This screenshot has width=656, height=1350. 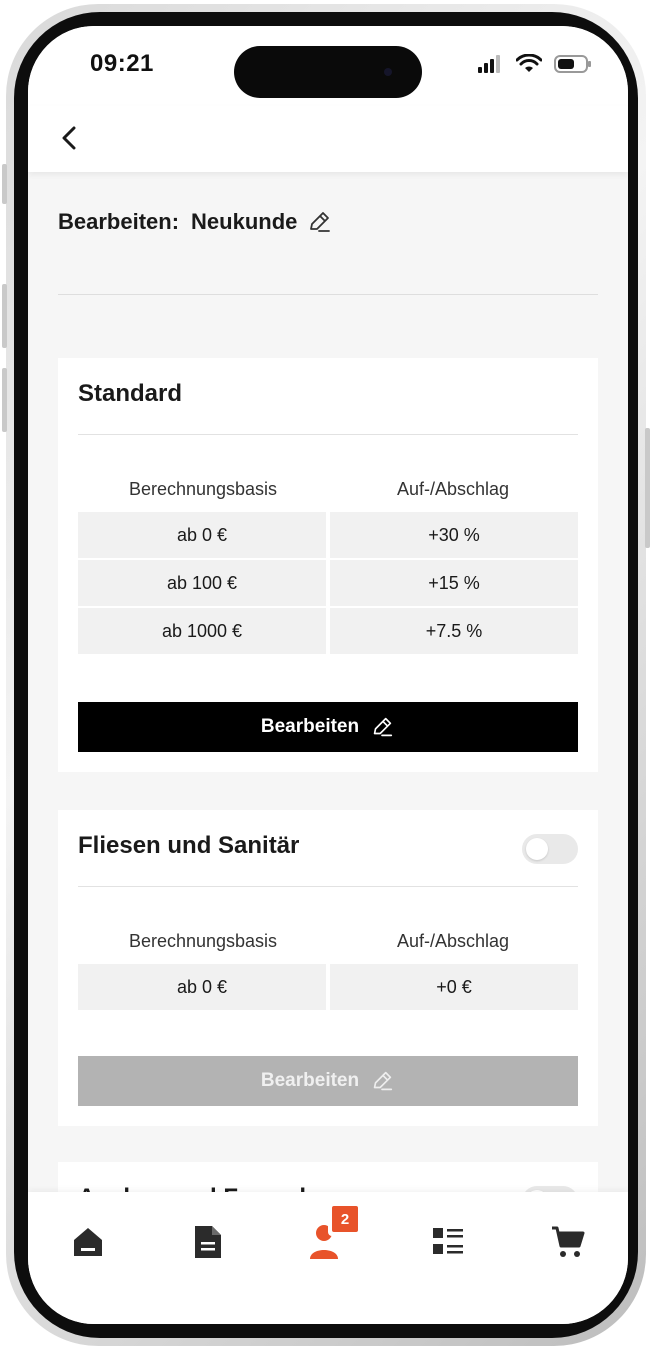 I want to click on status-icons, so click(x=535, y=64).